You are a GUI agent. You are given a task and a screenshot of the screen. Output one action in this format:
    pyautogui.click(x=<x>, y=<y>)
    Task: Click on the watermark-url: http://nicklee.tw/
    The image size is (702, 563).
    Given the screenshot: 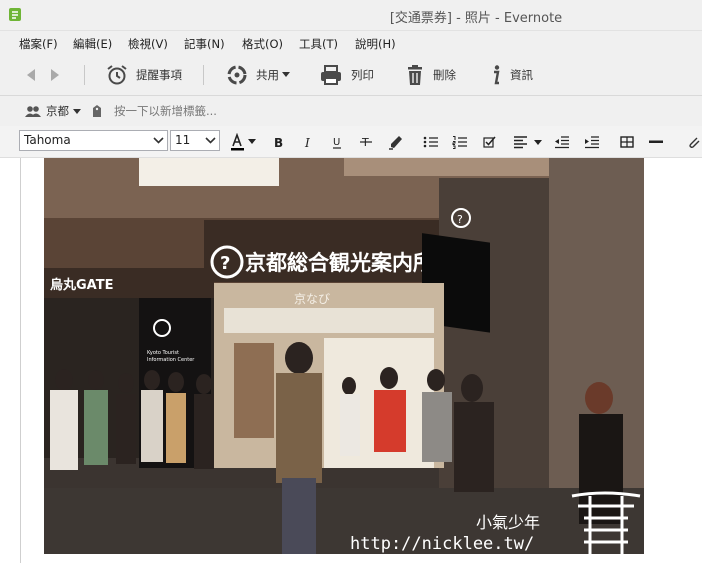 What is the action you would take?
    pyautogui.click(x=442, y=544)
    